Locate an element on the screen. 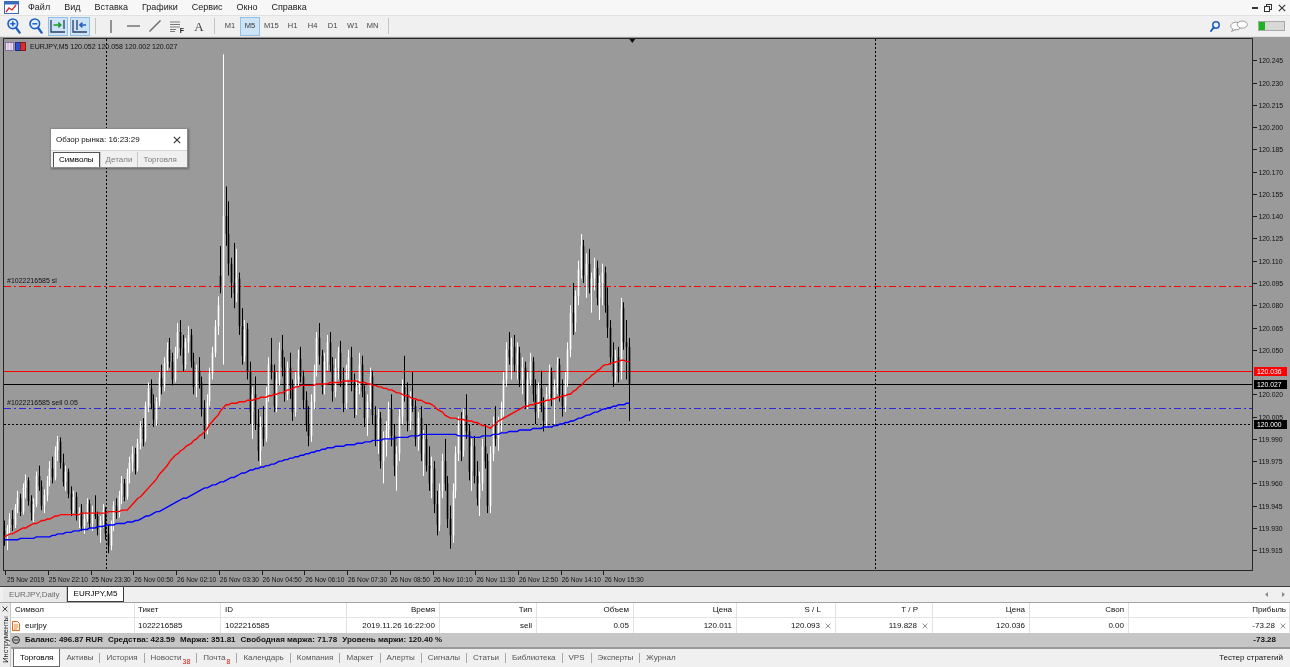 Image resolution: width=1290 pixels, height=667 pixels. summary-text: Маржа: 351.81 is located at coordinates (208, 640).